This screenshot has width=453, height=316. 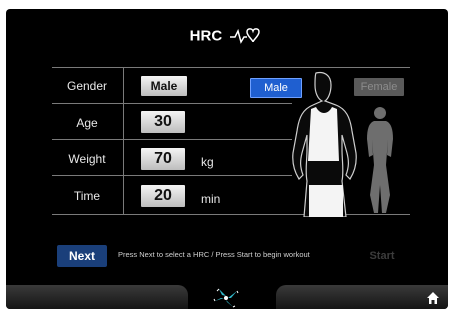 What do you see at coordinates (163, 159) in the screenshot?
I see `weight-value-field: 70` at bounding box center [163, 159].